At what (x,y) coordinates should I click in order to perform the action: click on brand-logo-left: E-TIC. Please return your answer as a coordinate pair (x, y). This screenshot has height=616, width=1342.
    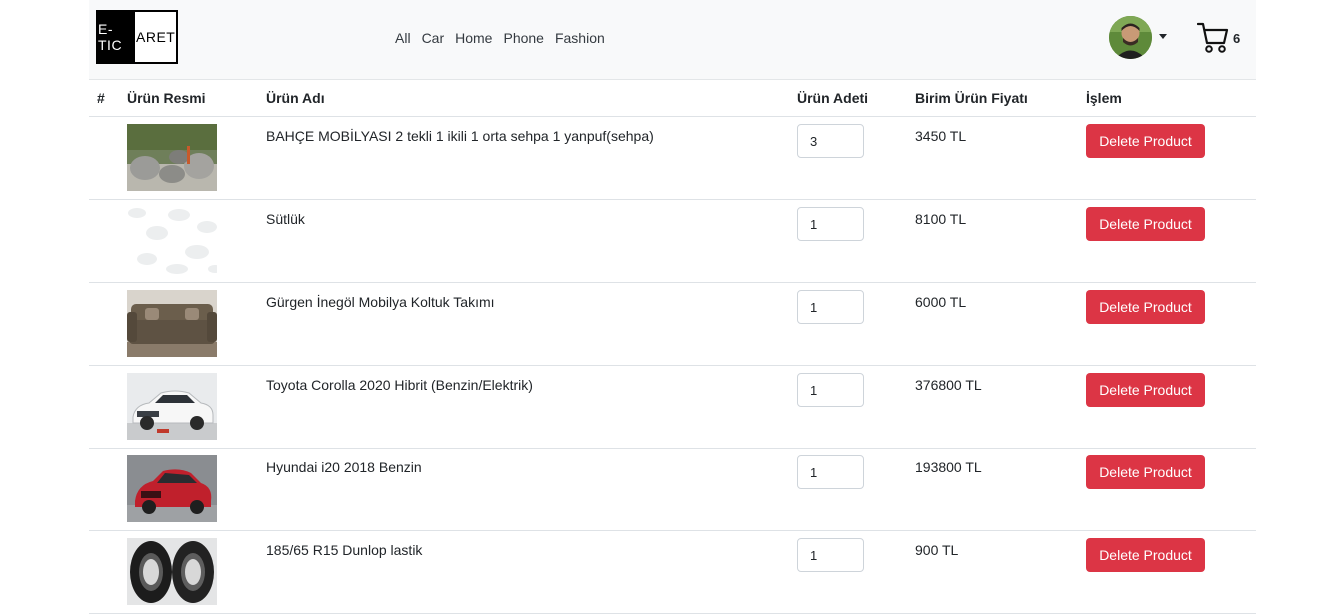
    Looking at the image, I should click on (116, 37).